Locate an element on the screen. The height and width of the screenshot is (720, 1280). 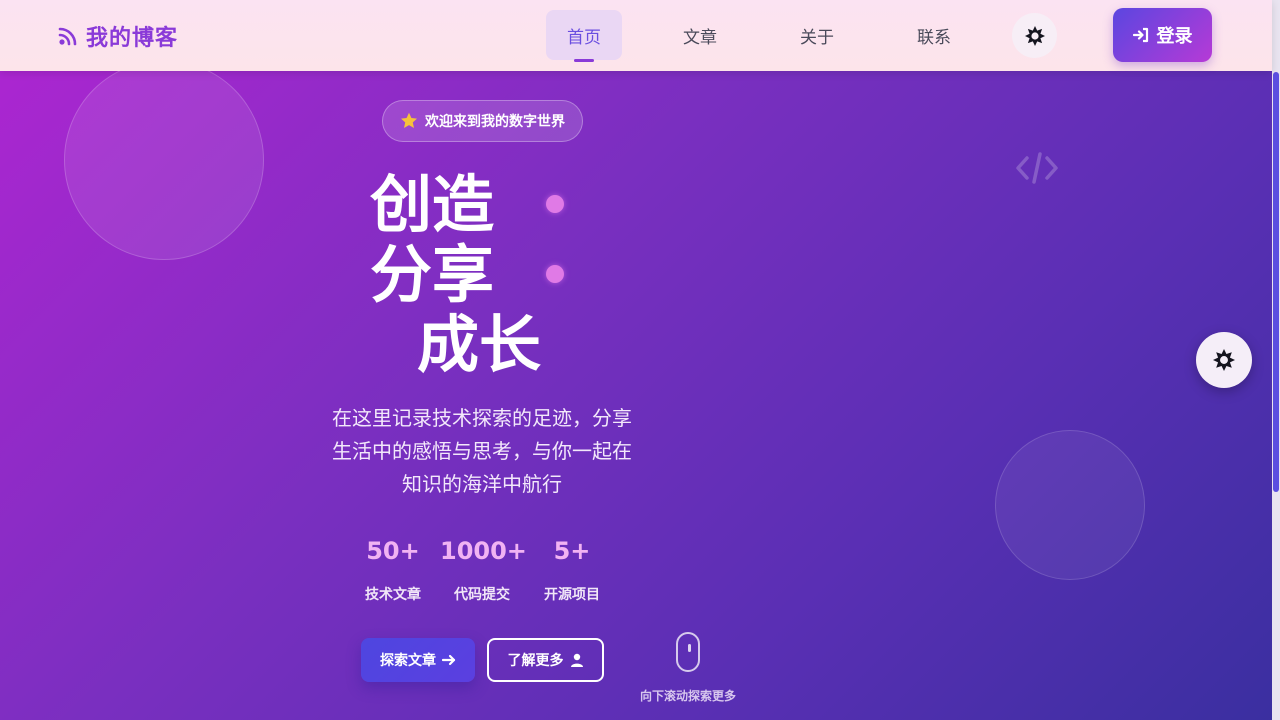
welcome-text: 欢迎来到我的数字世界 is located at coordinates (495, 122).